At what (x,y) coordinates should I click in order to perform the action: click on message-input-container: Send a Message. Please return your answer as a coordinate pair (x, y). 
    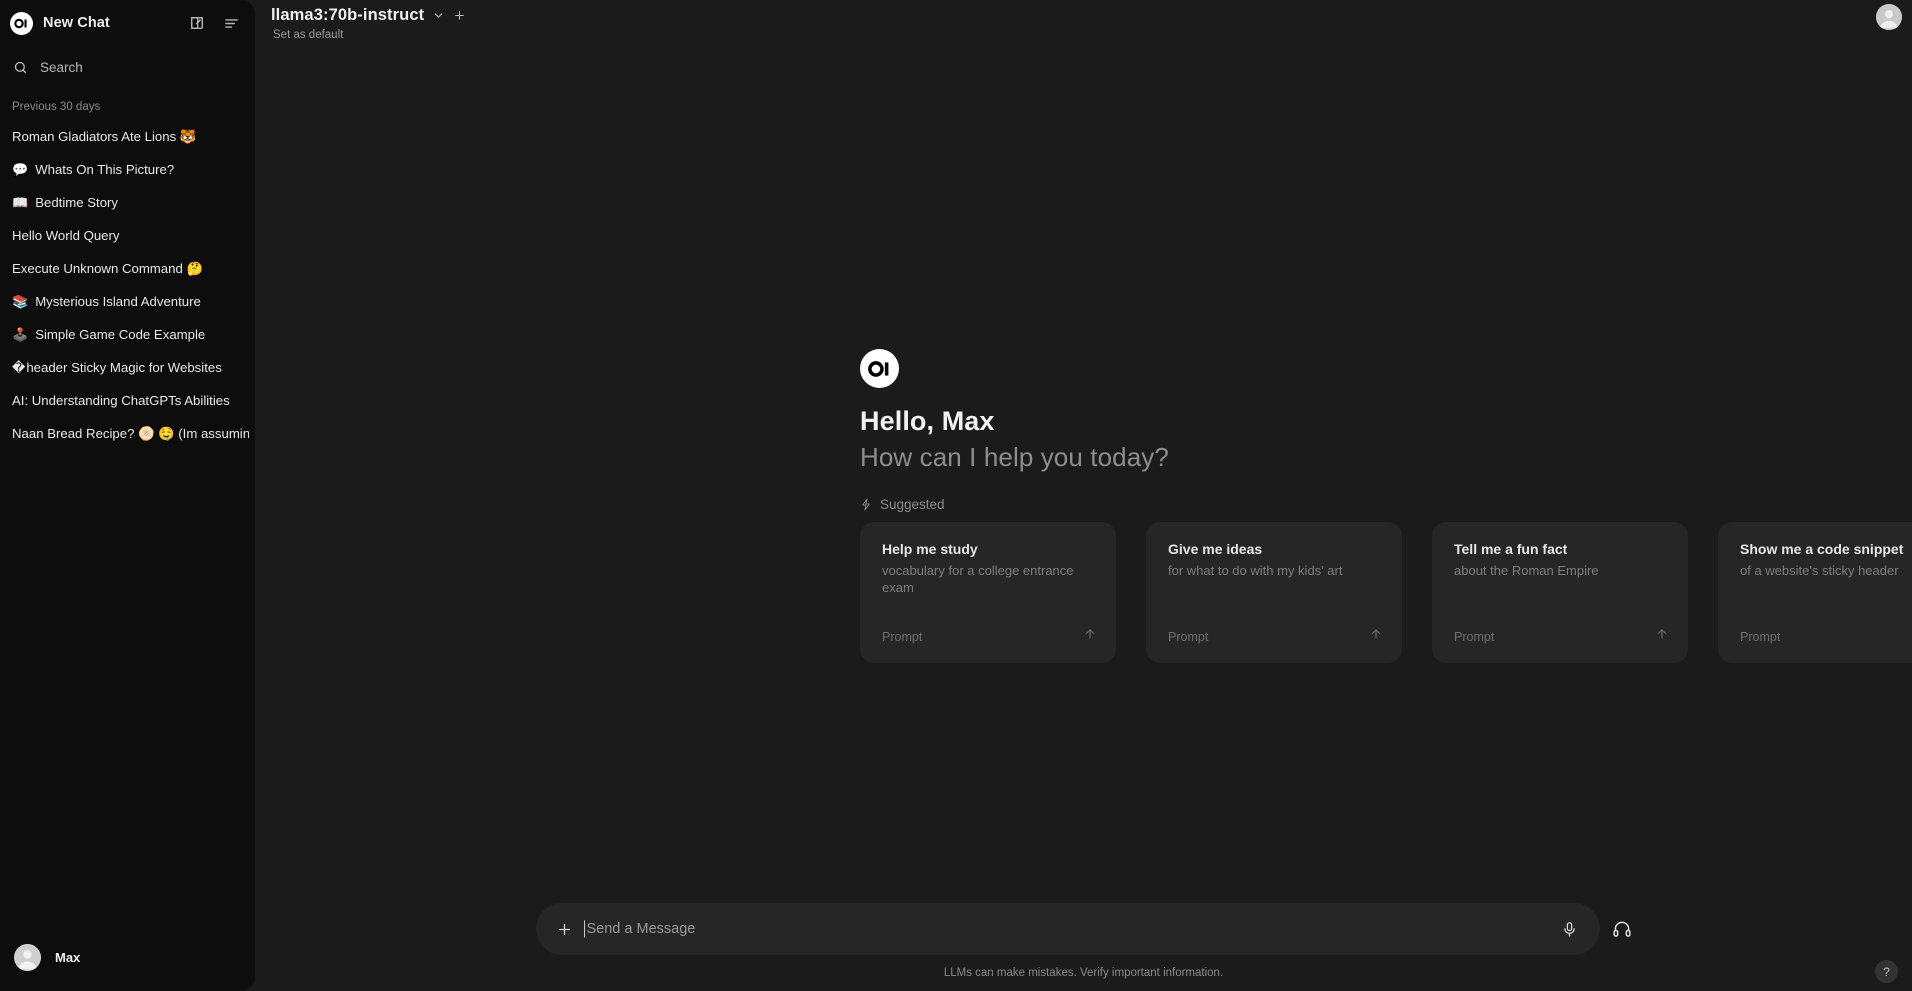
    Looking at the image, I should click on (1067, 929).